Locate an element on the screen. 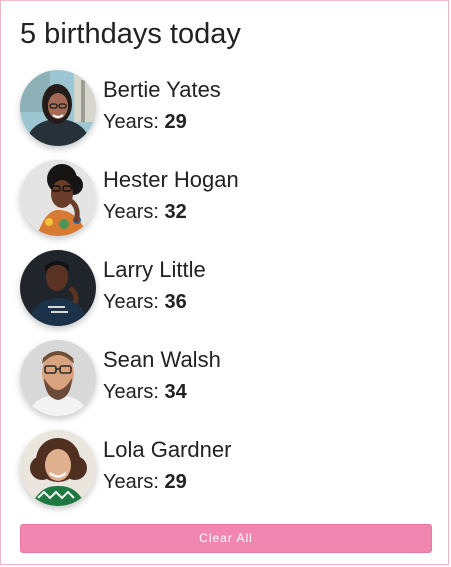  man-beard-glasses-avatar is located at coordinates (58, 378).